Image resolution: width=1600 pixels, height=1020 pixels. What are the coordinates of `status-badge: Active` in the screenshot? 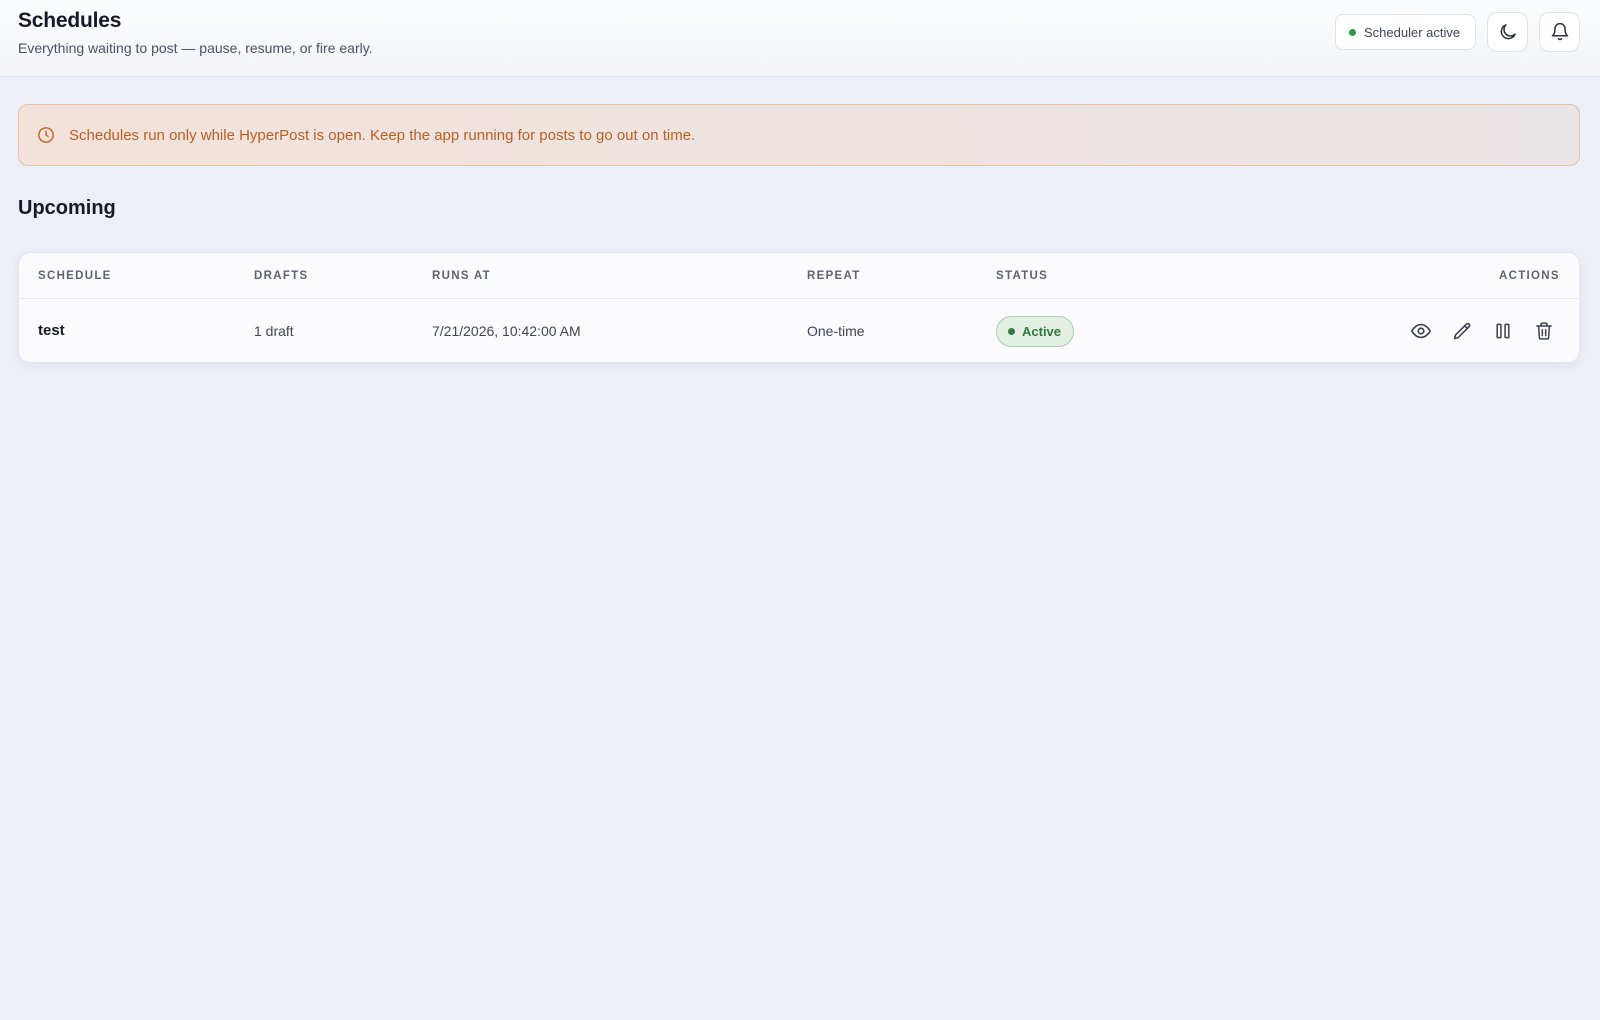 It's located at (1035, 331).